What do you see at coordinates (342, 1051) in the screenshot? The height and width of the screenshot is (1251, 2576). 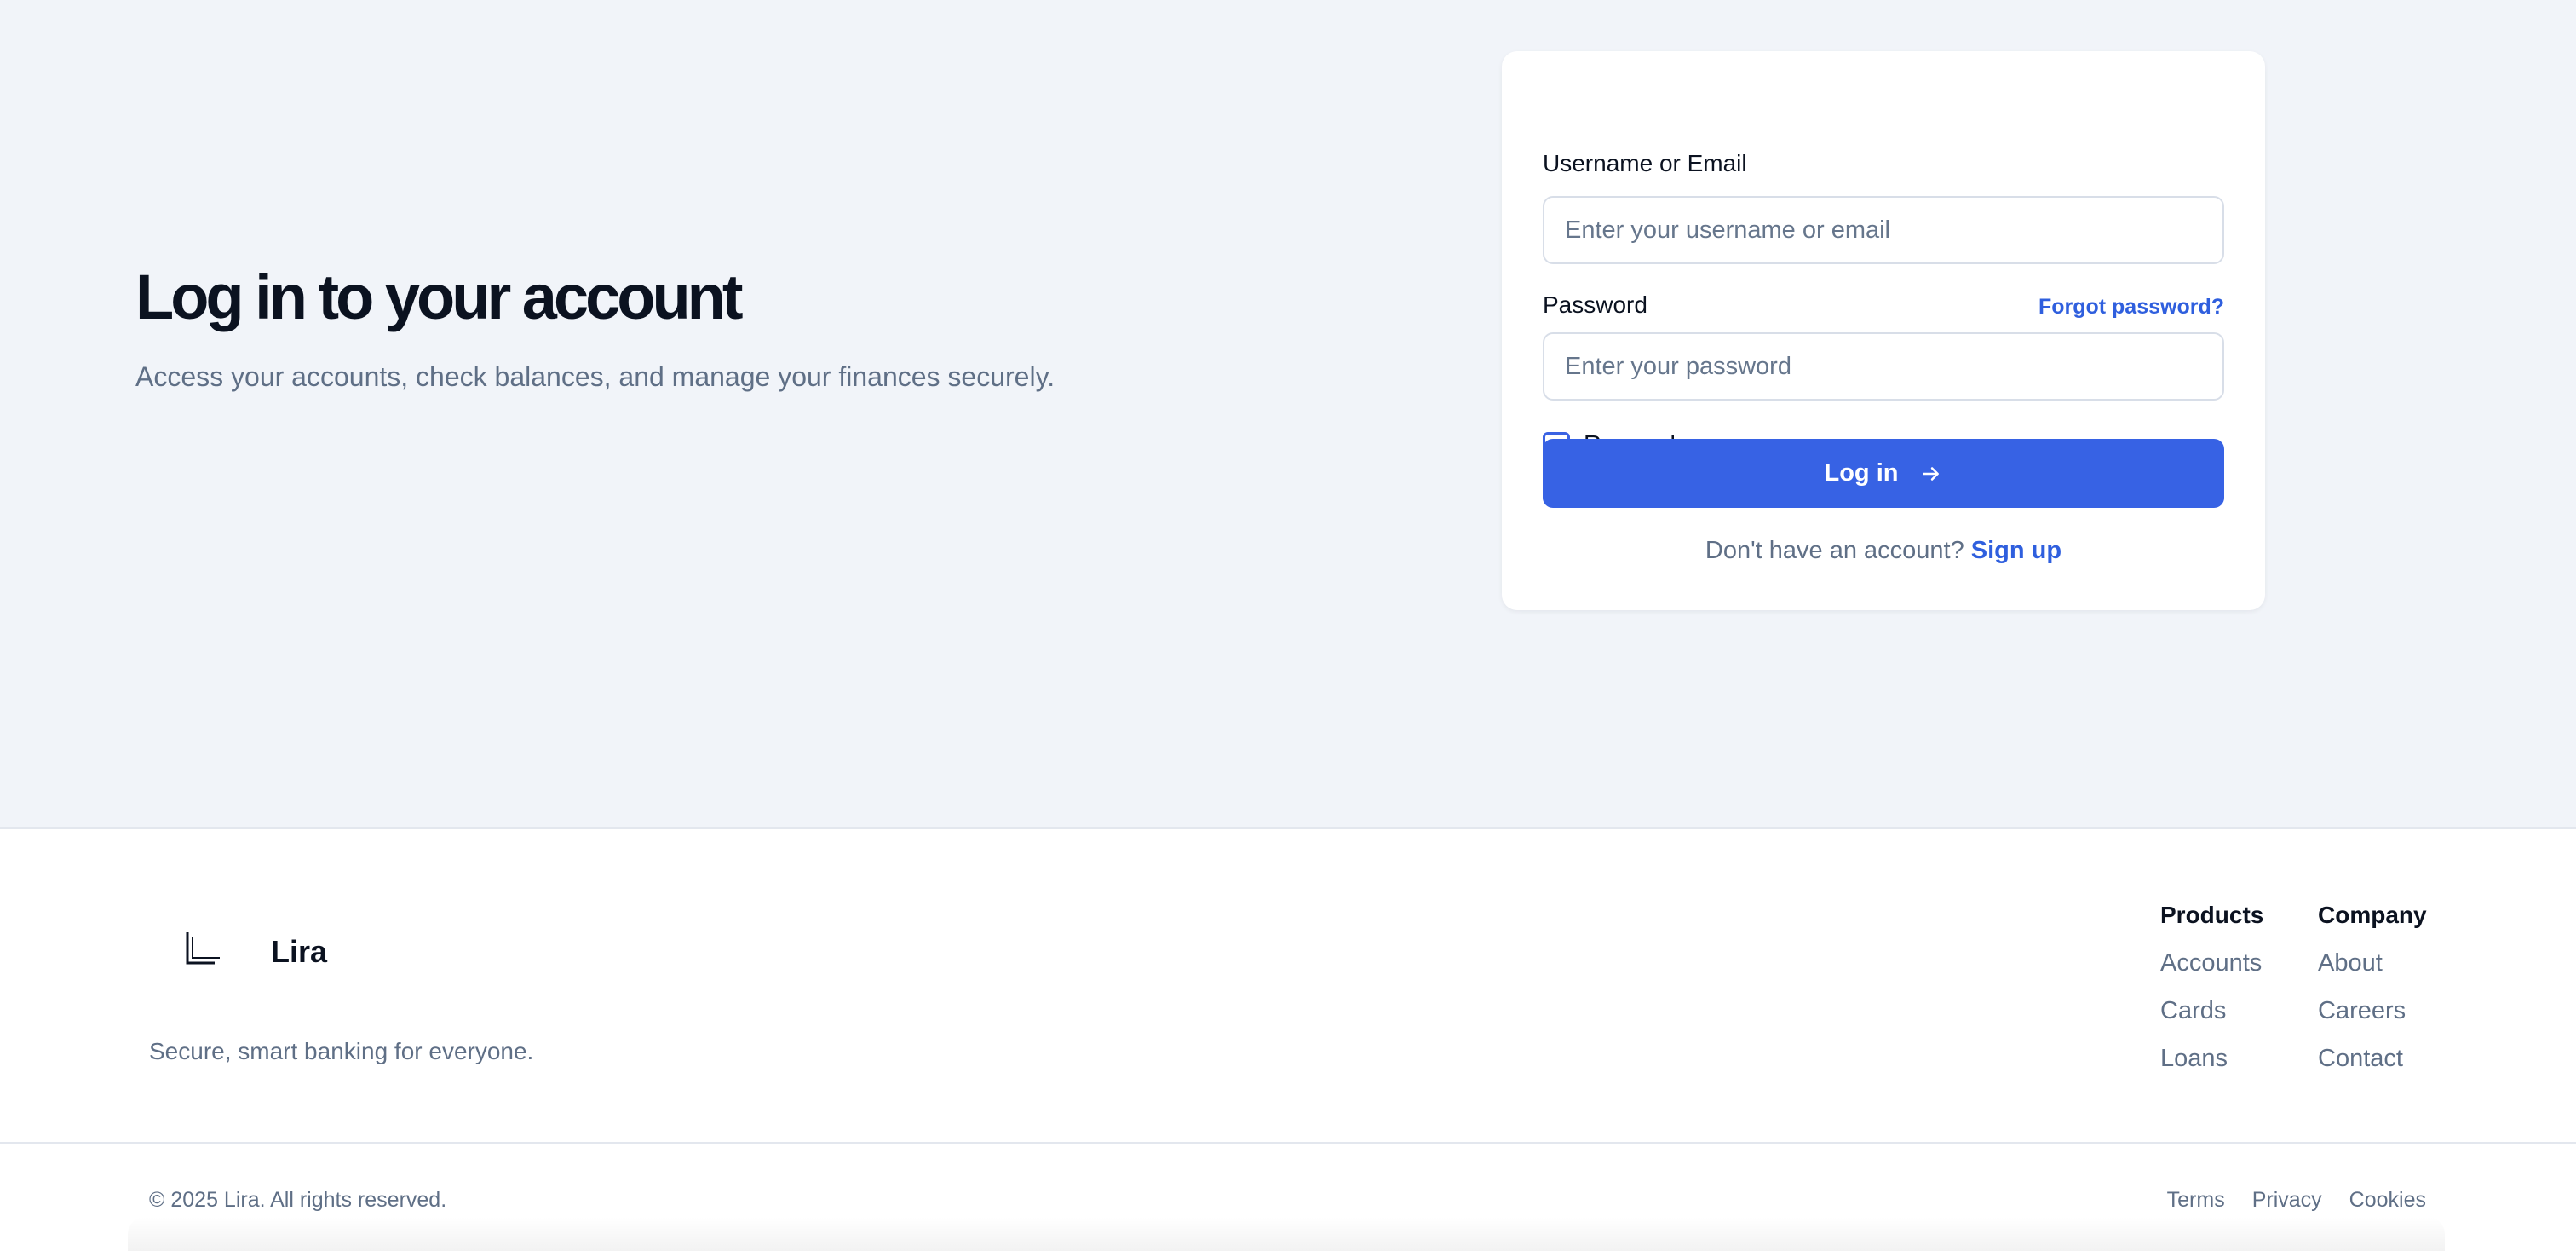 I see `footer-tagline: Secure, smart banking for everyone.` at bounding box center [342, 1051].